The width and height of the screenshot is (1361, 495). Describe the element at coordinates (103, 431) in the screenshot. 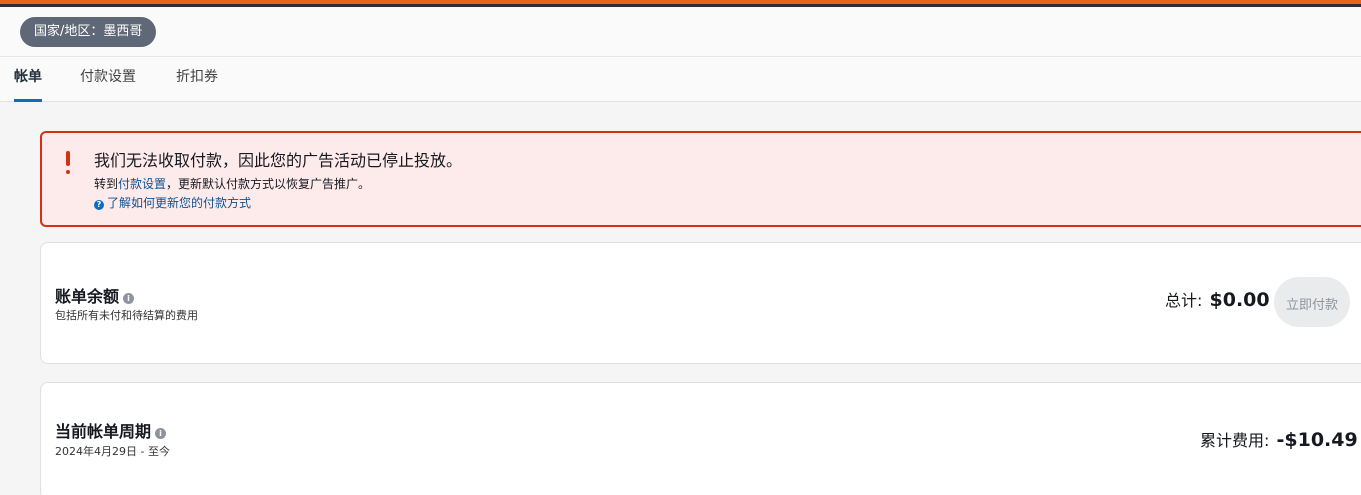

I see `cycle-title: 当前帐单周期` at that location.